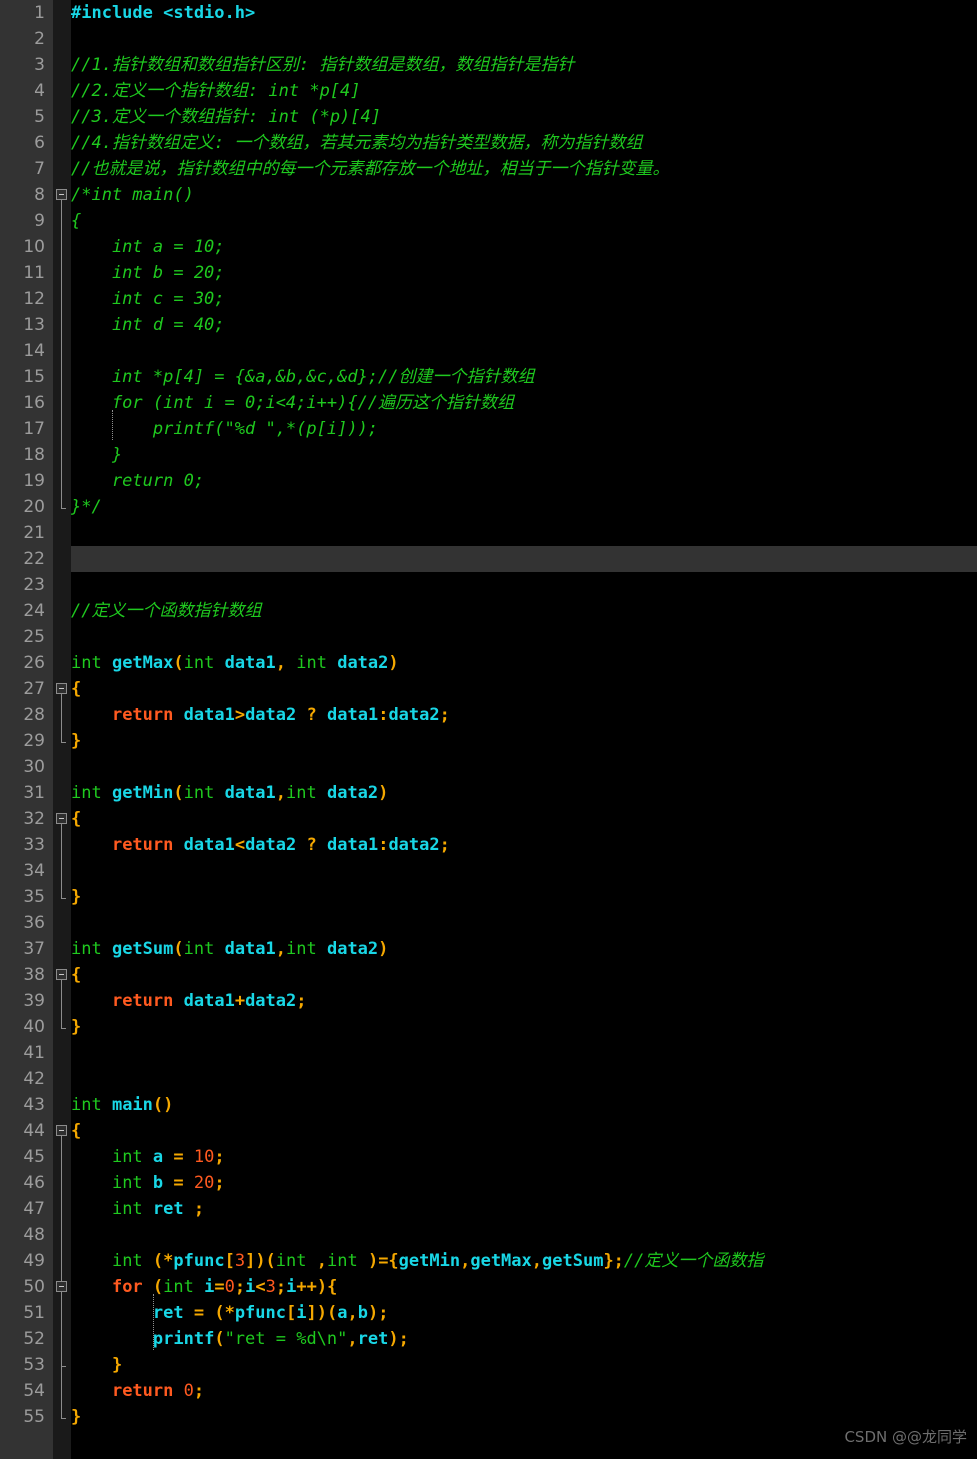 This screenshot has width=977, height=1459. What do you see at coordinates (613, 1261) in the screenshot?
I see `code-token: };` at bounding box center [613, 1261].